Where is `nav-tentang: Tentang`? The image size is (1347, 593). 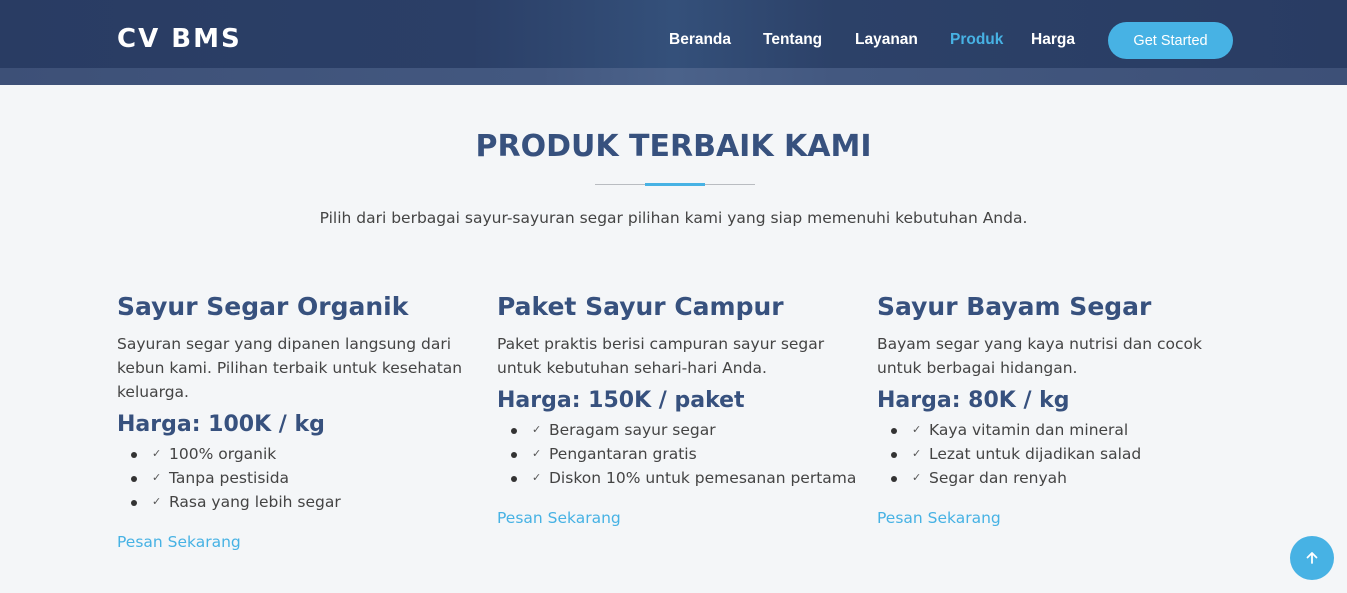 nav-tentang: Tentang is located at coordinates (792, 40).